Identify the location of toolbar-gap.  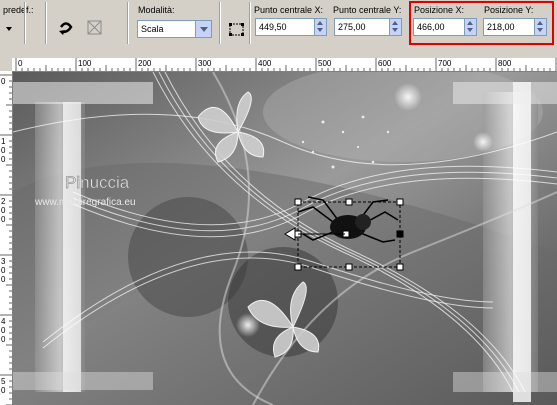
(278, 53).